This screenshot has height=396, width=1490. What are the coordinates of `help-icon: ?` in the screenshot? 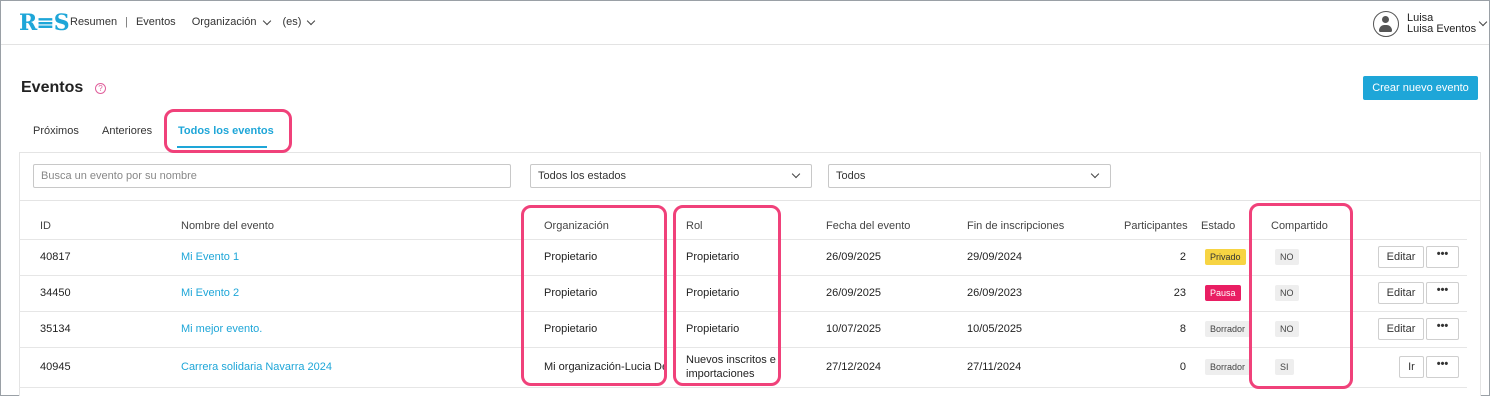 It's located at (100, 88).